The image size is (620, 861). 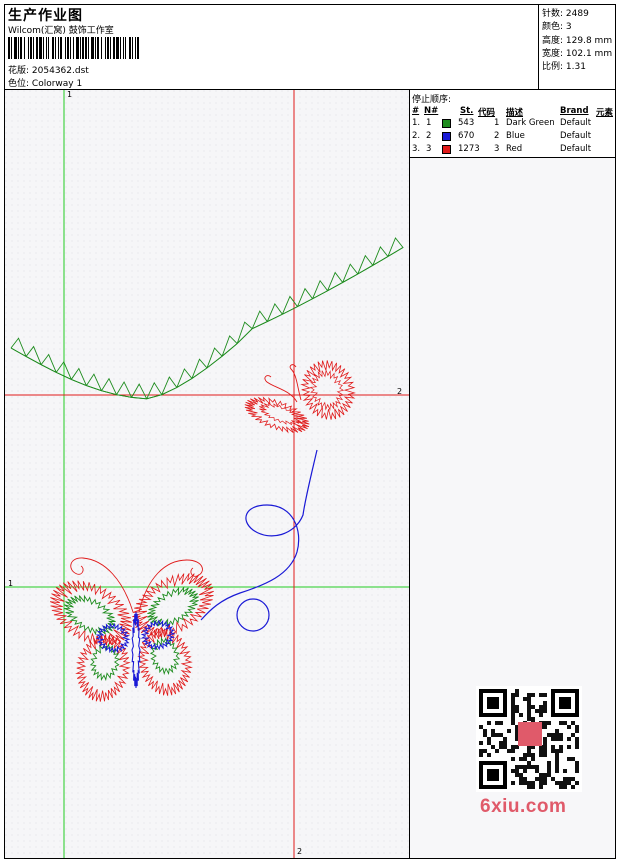 What do you see at coordinates (61, 31) in the screenshot?
I see `company-name: Wilcom(汇窝) 鼓饰工作室` at bounding box center [61, 31].